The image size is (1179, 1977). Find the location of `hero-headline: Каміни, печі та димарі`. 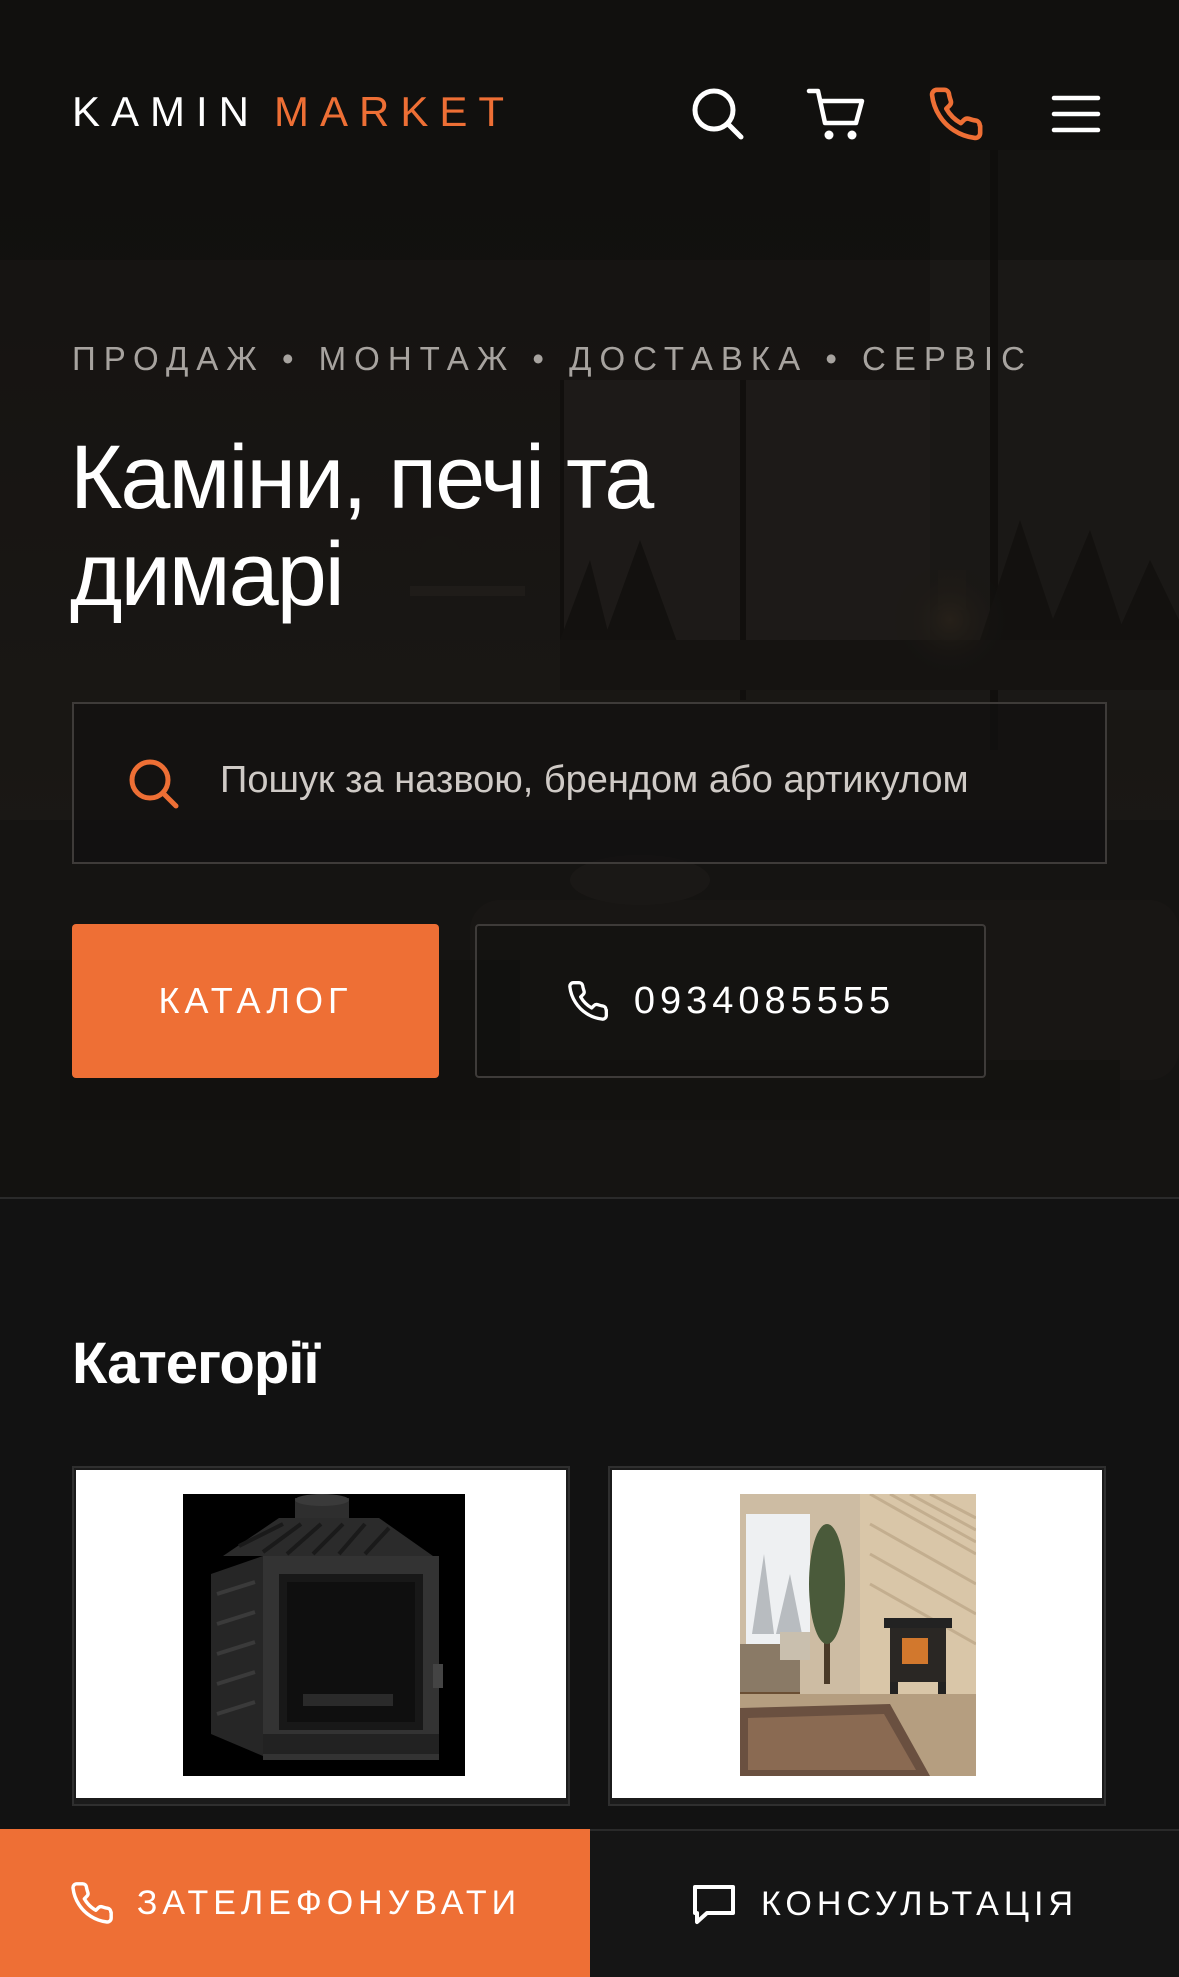

hero-headline: Каміни, печі та димарі is located at coordinates (362, 526).